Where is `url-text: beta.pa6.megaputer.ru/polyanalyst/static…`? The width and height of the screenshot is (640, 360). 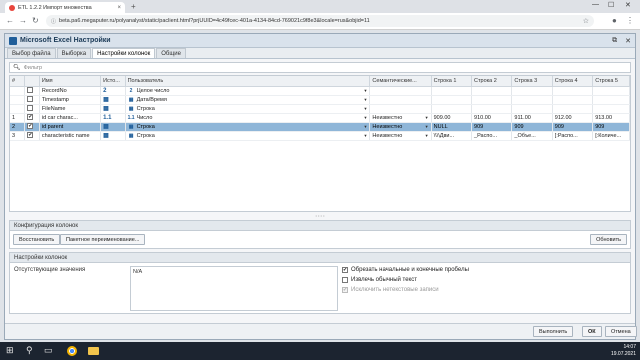 url-text: beta.pa6.megaputer.ru/polyanalyst/static… is located at coordinates (319, 21).